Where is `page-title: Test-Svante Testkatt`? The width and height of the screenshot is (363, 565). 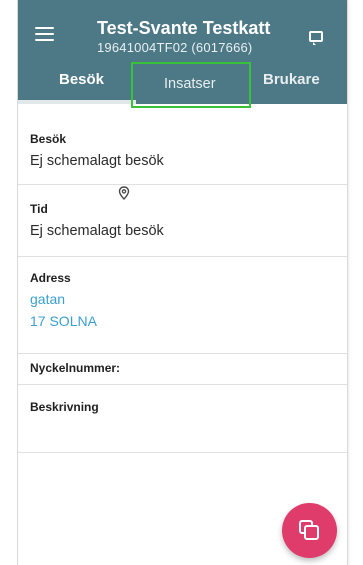
page-title: Test-Svante Testkatt is located at coordinates (184, 28).